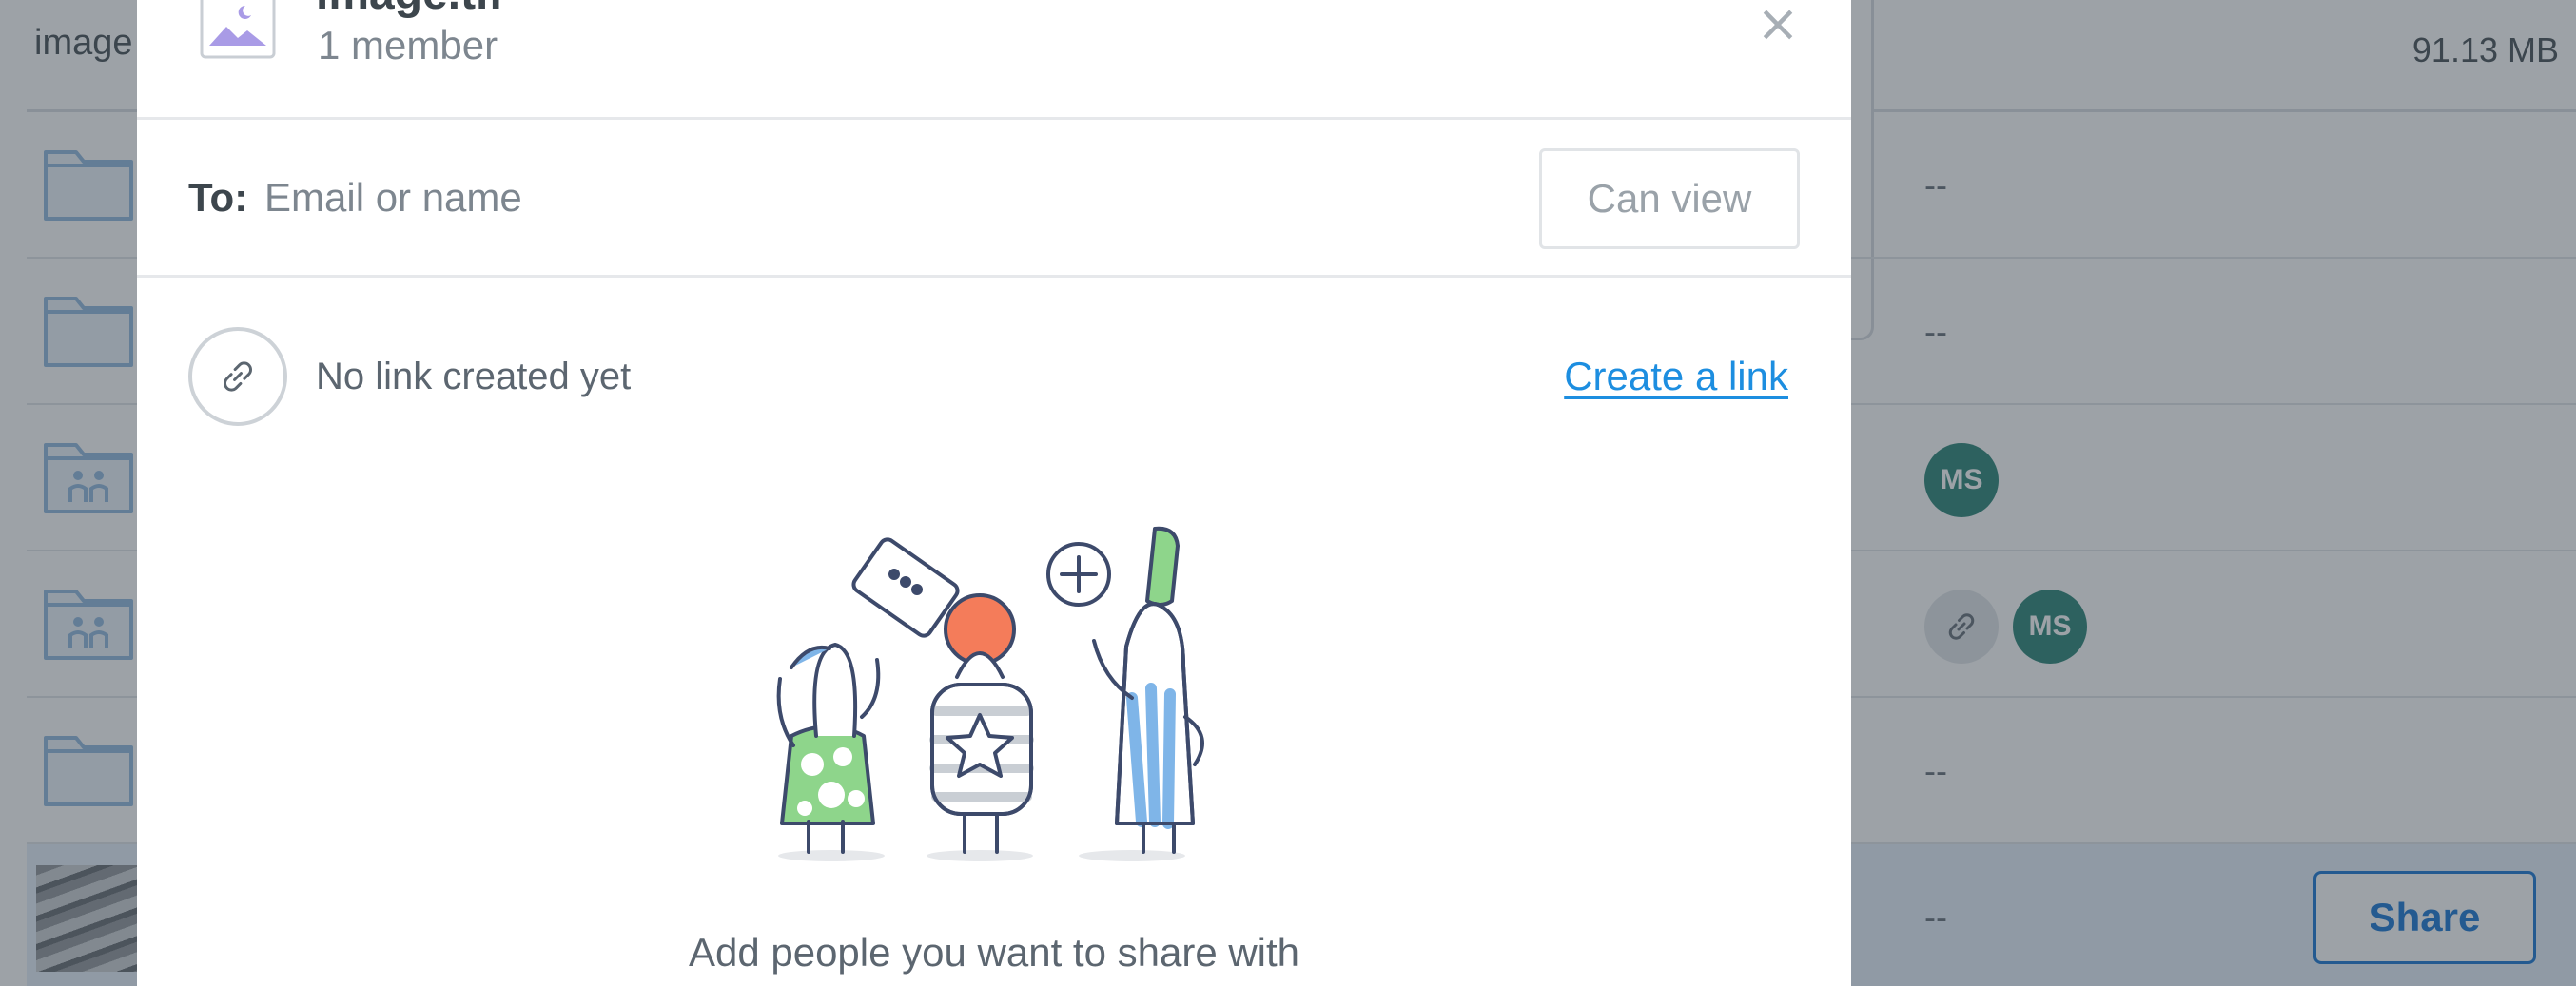 The height and width of the screenshot is (986, 2576). What do you see at coordinates (408, 45) in the screenshot?
I see `member-count: 1 member` at bounding box center [408, 45].